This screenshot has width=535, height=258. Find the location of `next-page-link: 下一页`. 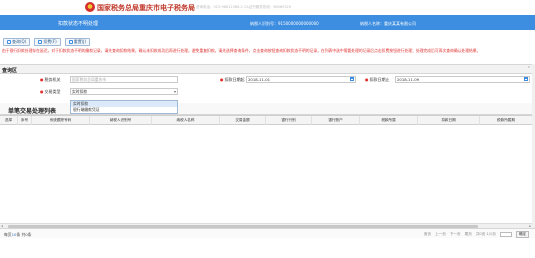

next-page-link: 下一页 is located at coordinates (455, 234).